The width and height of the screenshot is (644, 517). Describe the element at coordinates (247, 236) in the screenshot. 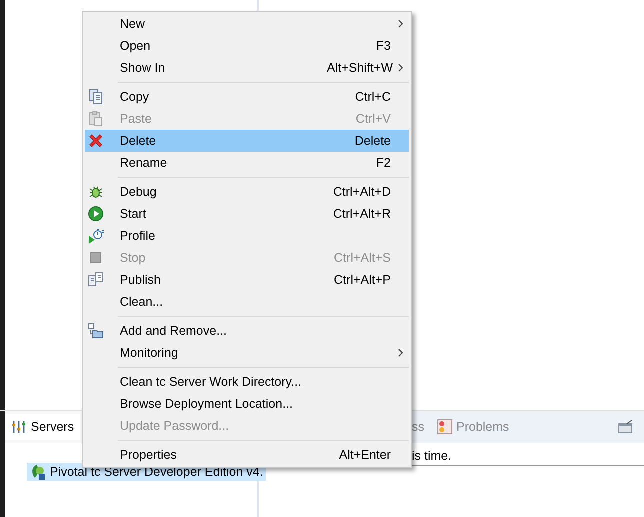

I see `menu-item: Profile` at that location.